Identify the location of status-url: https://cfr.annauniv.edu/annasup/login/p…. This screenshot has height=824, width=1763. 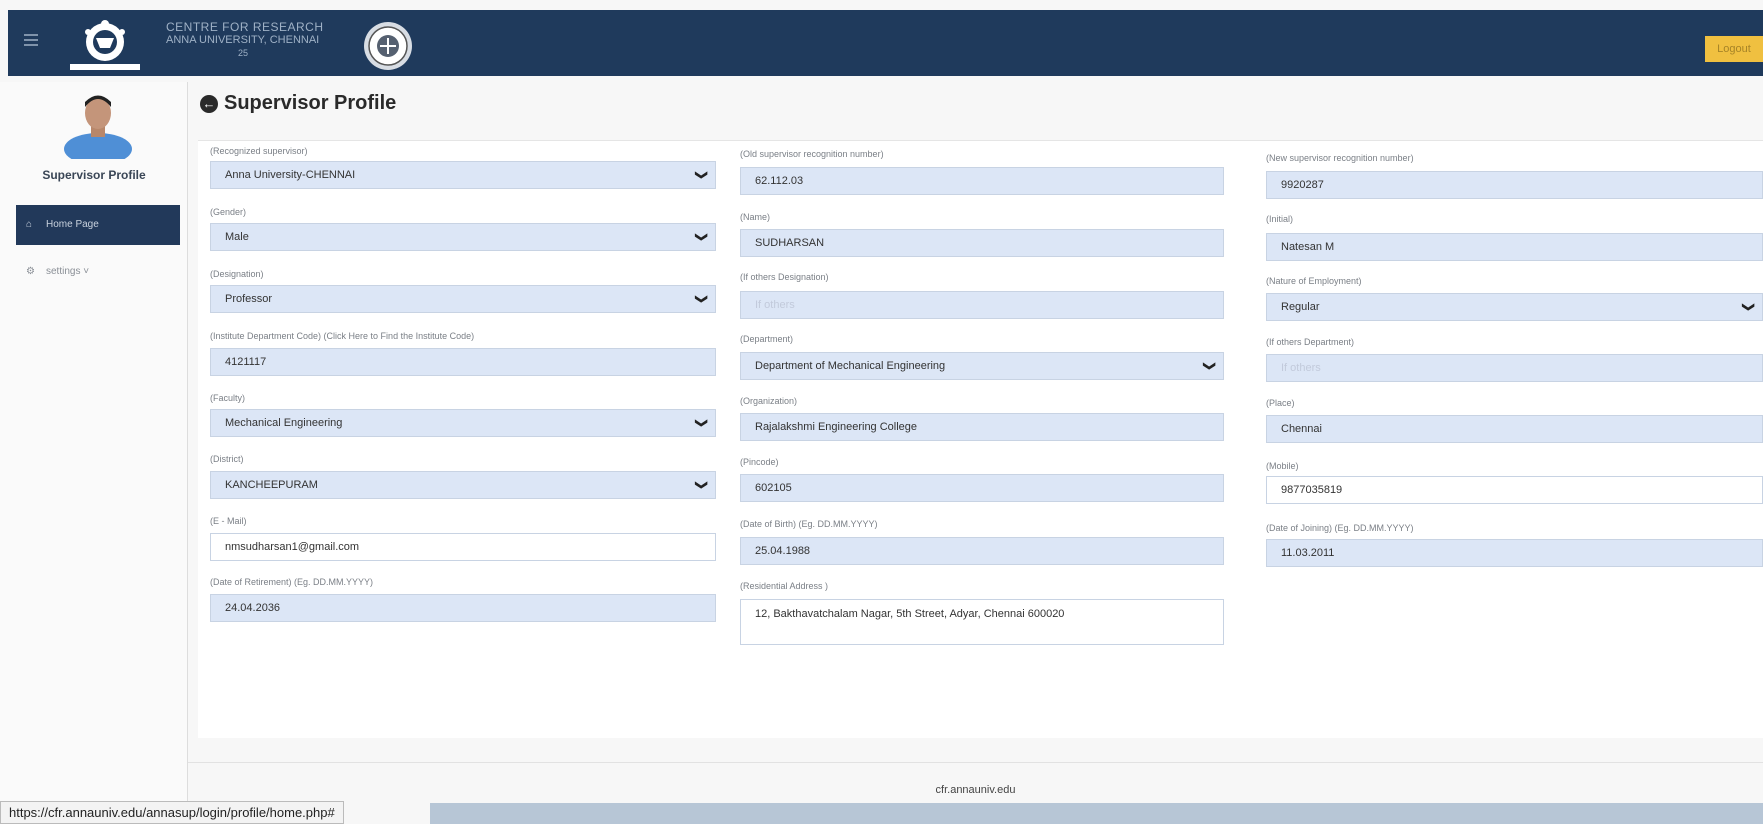
(172, 812).